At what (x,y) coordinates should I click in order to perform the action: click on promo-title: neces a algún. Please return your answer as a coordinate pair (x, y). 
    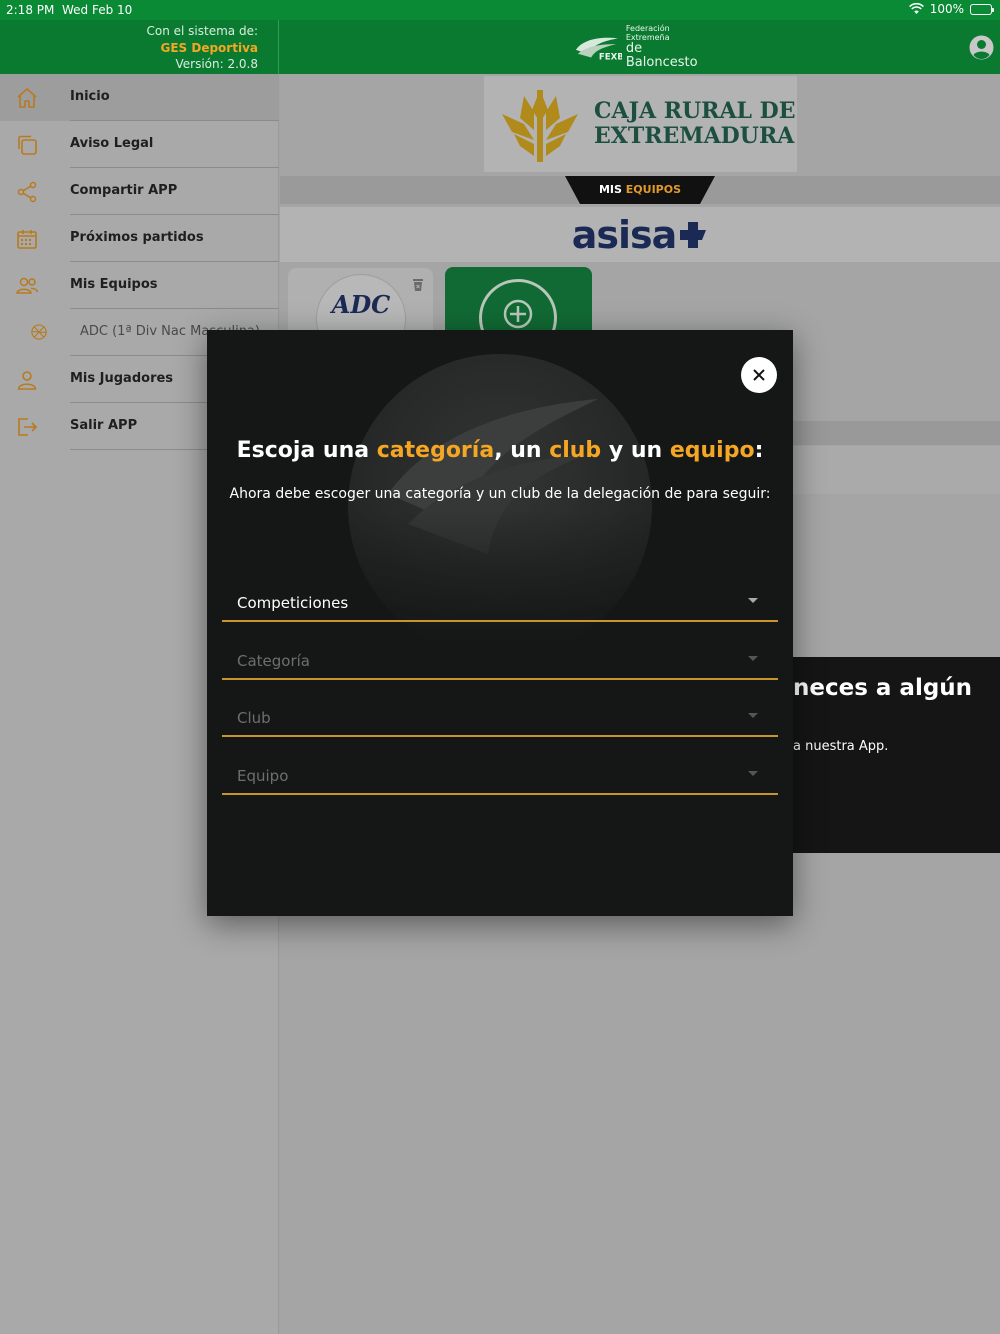
    Looking at the image, I should click on (883, 688).